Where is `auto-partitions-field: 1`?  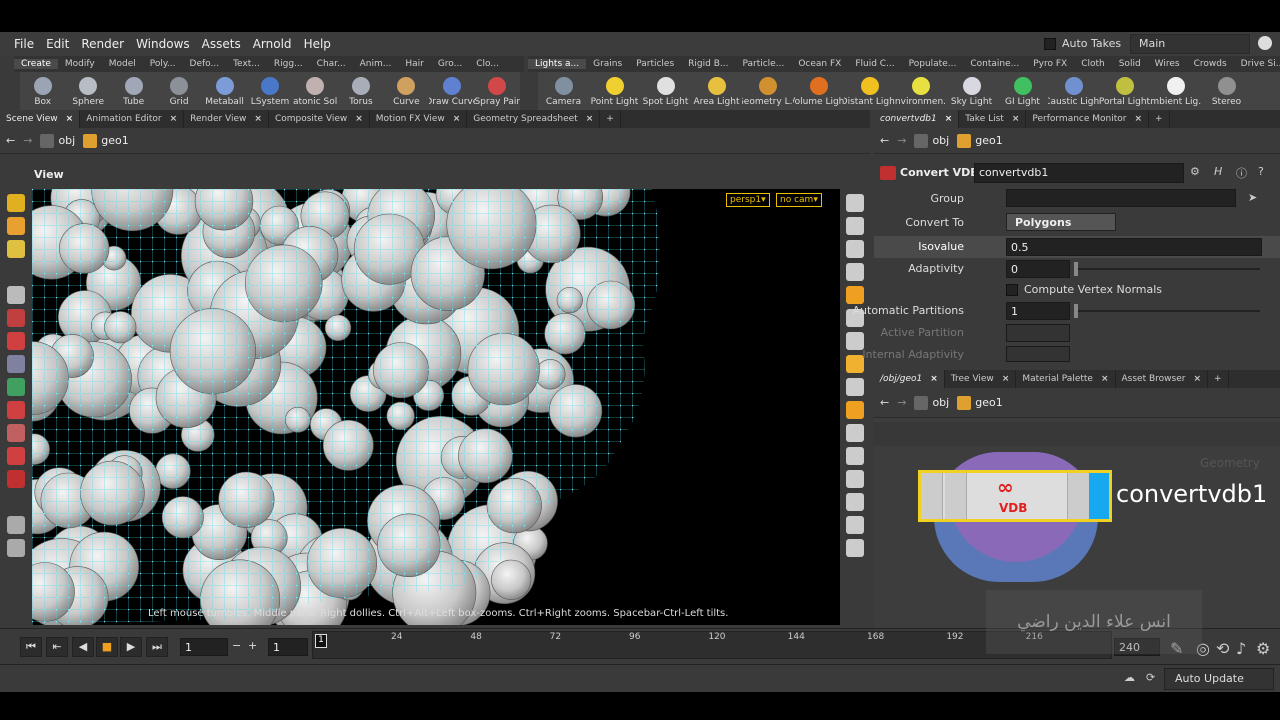
auto-partitions-field: 1 is located at coordinates (1038, 311).